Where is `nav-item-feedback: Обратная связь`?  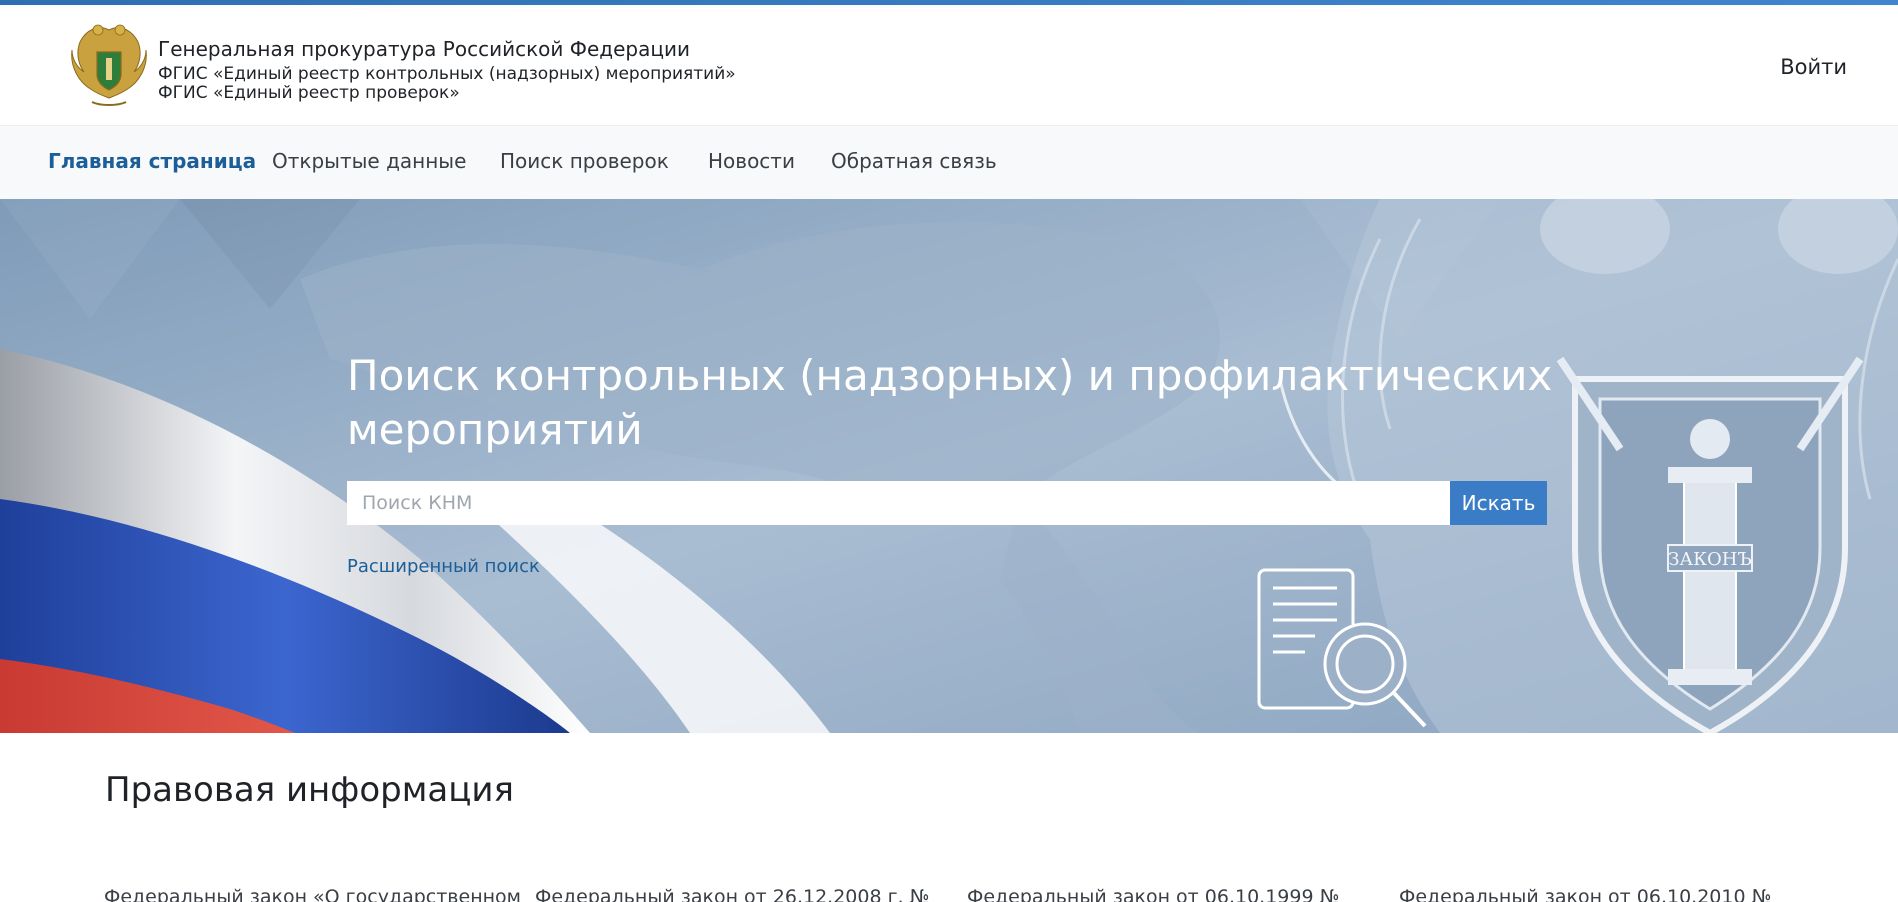 nav-item-feedback: Обратная связь is located at coordinates (914, 161).